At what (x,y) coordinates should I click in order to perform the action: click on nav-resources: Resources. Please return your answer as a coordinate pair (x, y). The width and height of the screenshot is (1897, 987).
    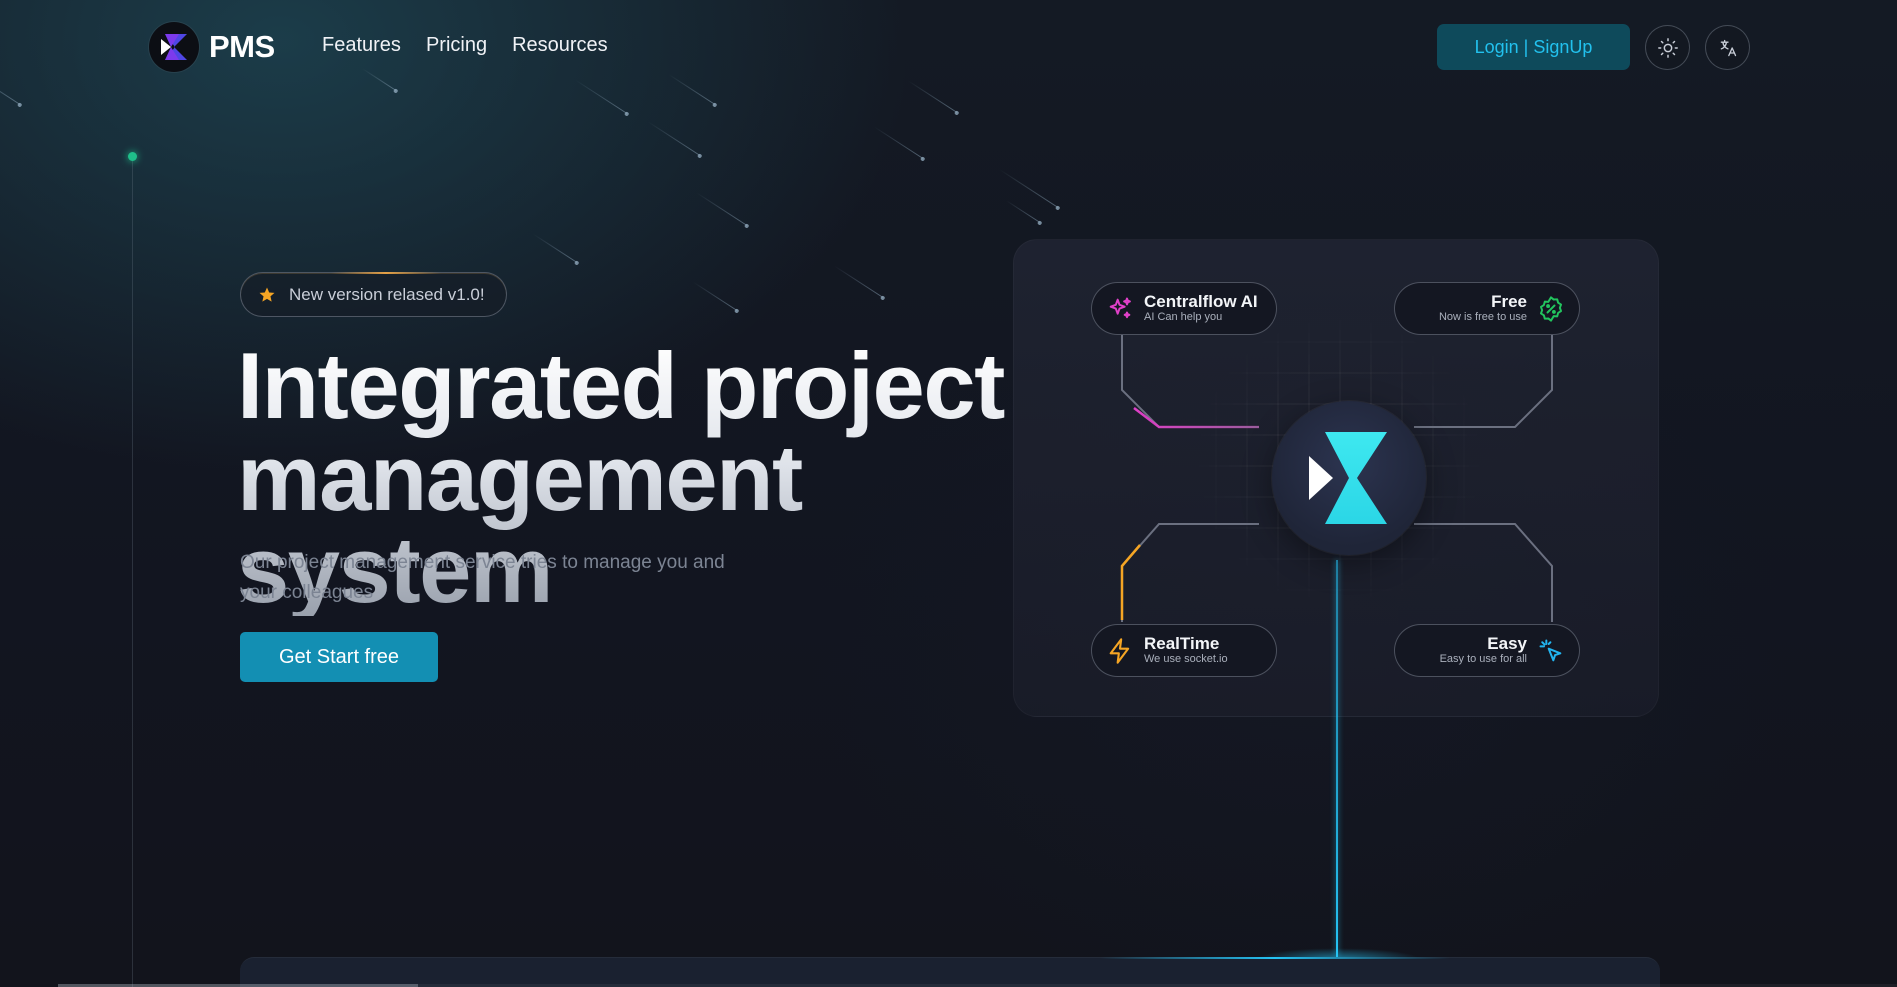
    Looking at the image, I should click on (560, 45).